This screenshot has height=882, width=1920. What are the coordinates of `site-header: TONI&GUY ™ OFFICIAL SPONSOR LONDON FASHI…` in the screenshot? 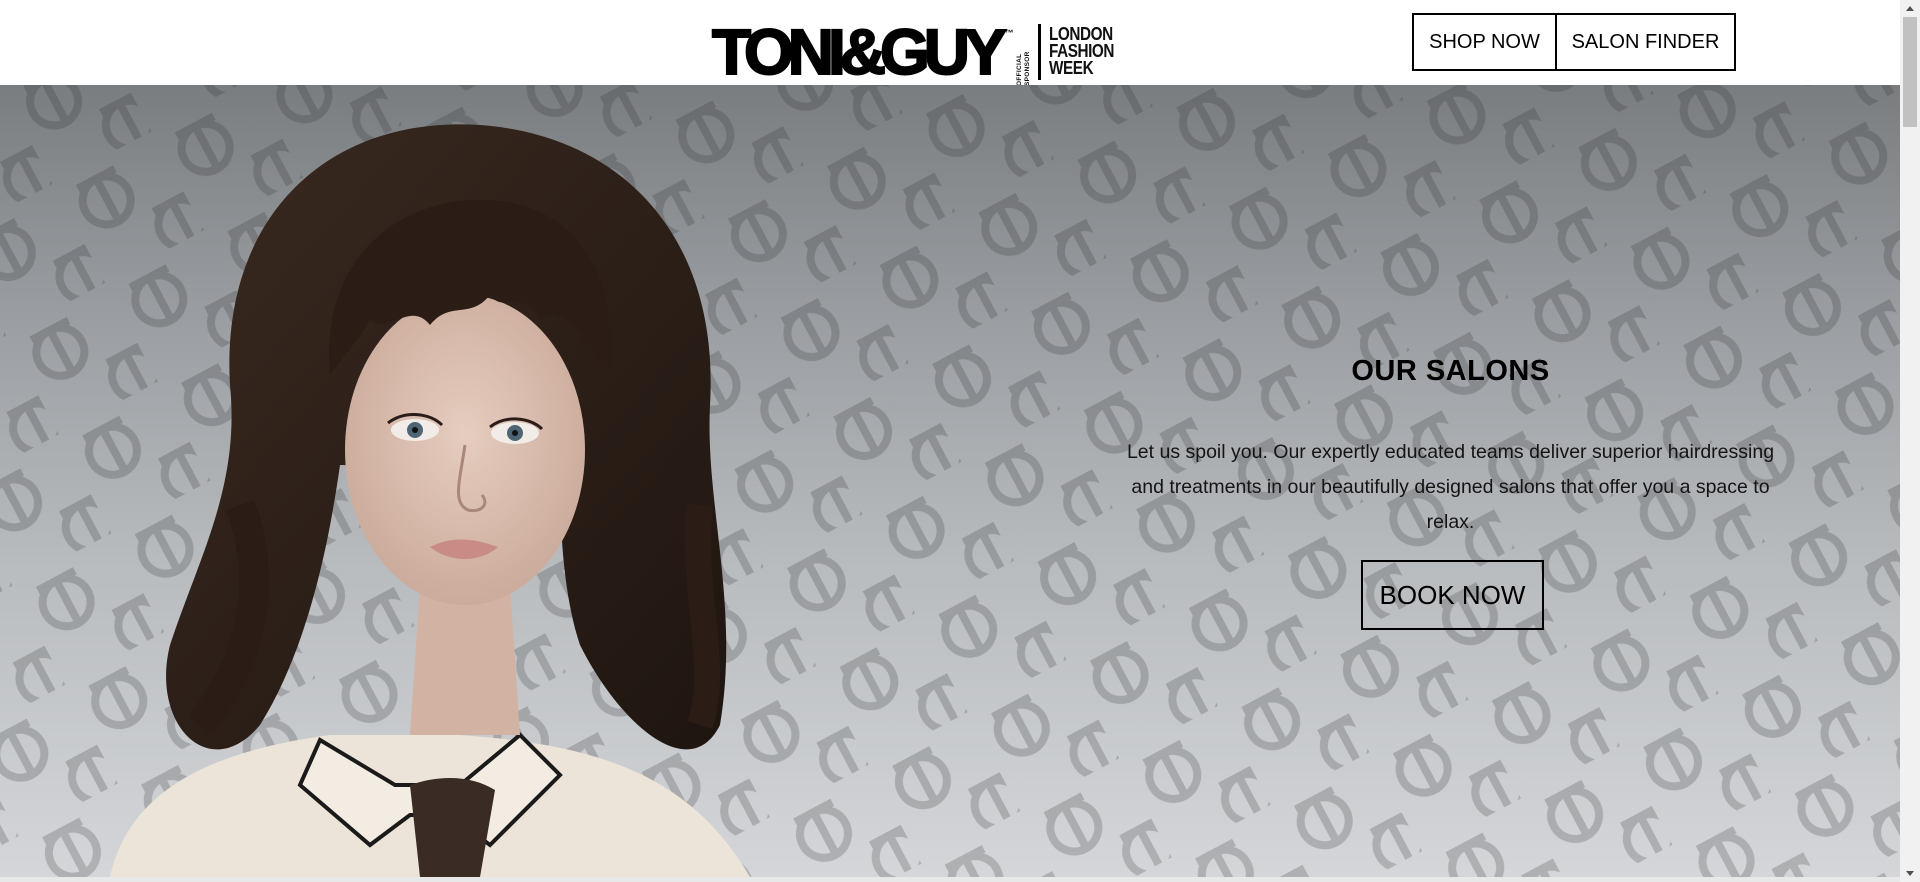 It's located at (950, 44).